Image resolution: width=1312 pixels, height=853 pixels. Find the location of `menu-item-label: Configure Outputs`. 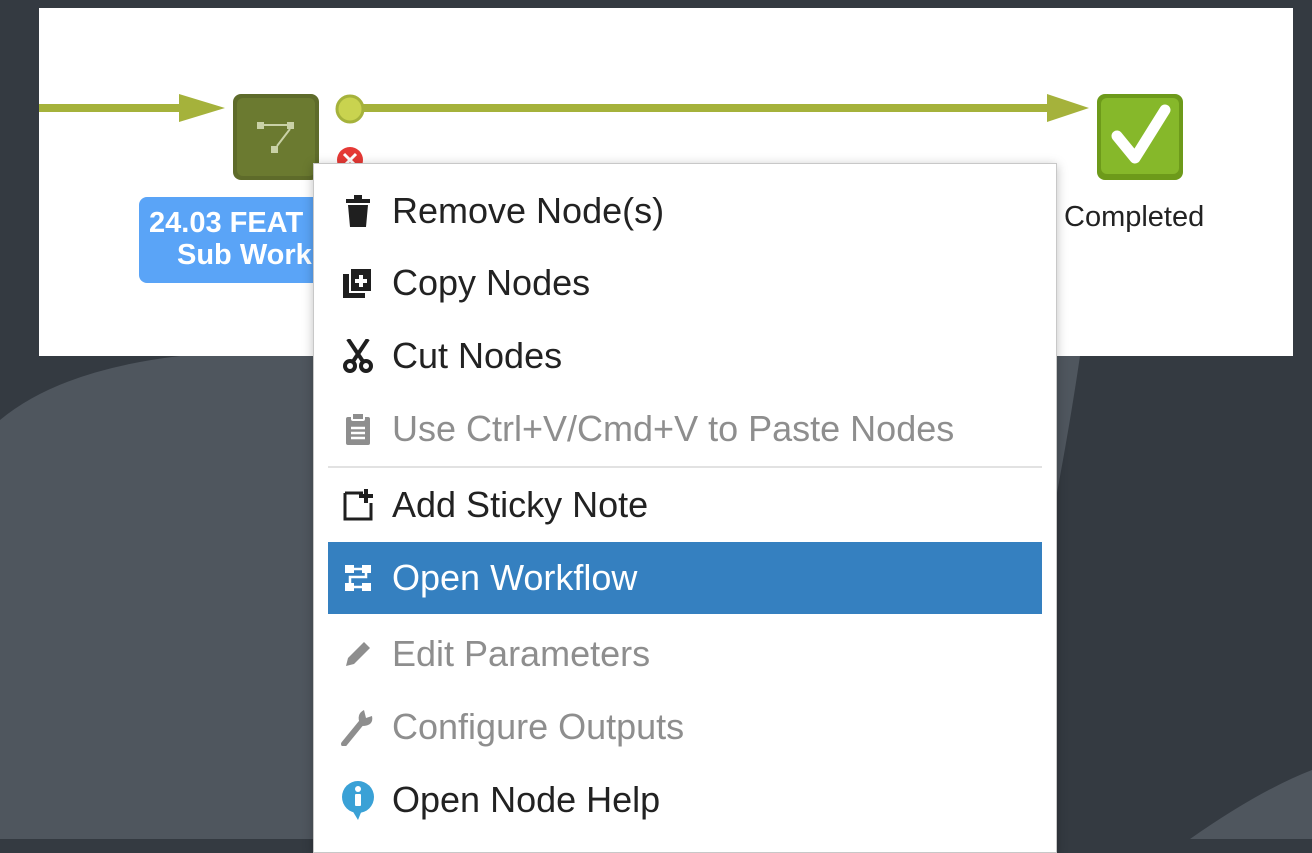

menu-item-label: Configure Outputs is located at coordinates (538, 726).